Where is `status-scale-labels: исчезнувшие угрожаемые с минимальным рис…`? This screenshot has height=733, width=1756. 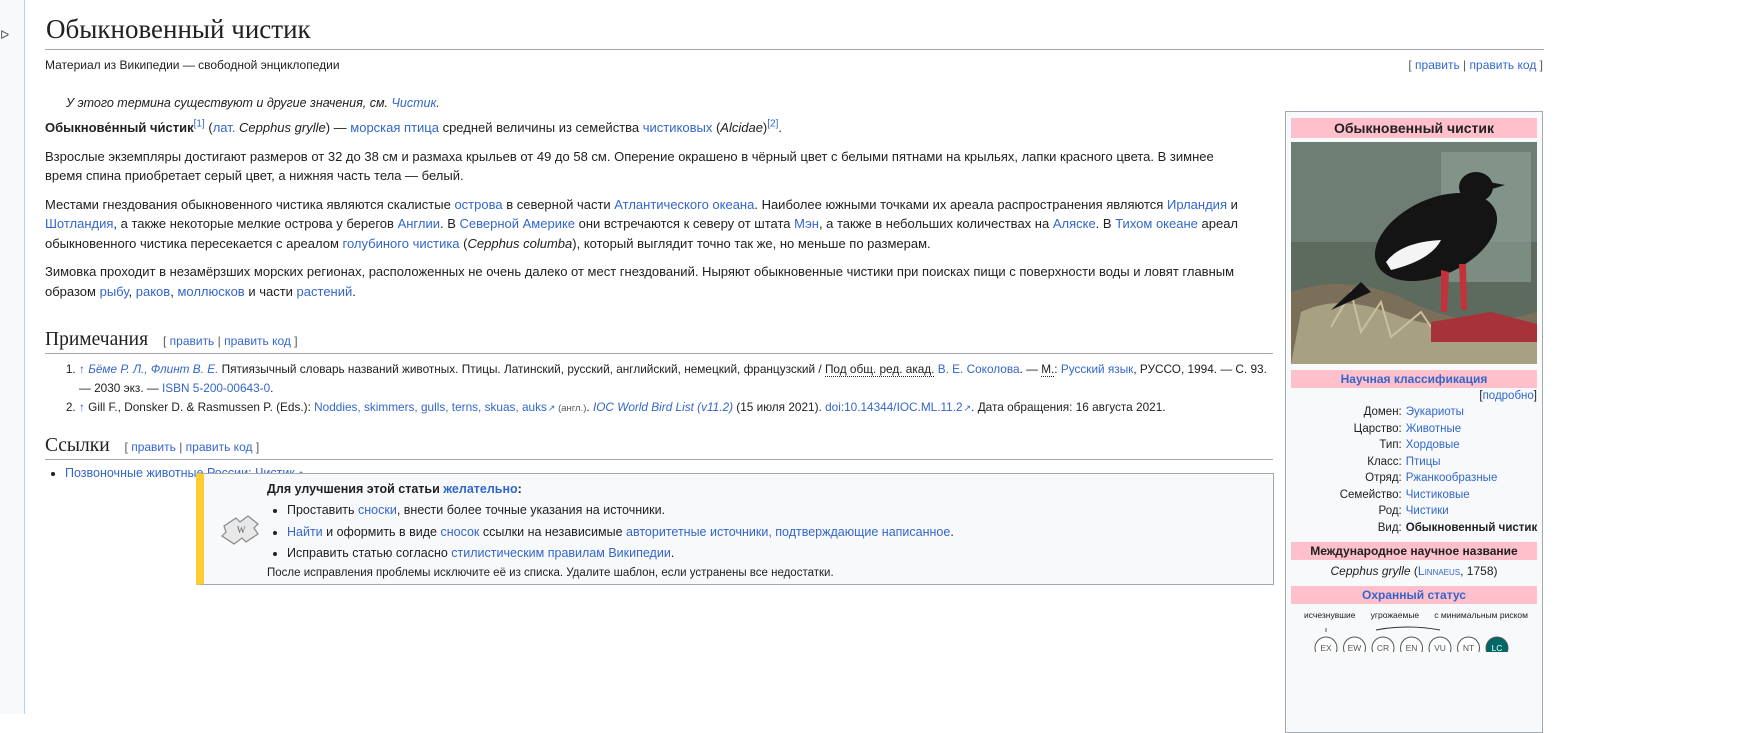 status-scale-labels: исчезнувшие угрожаемые с минимальным рис… is located at coordinates (1416, 615).